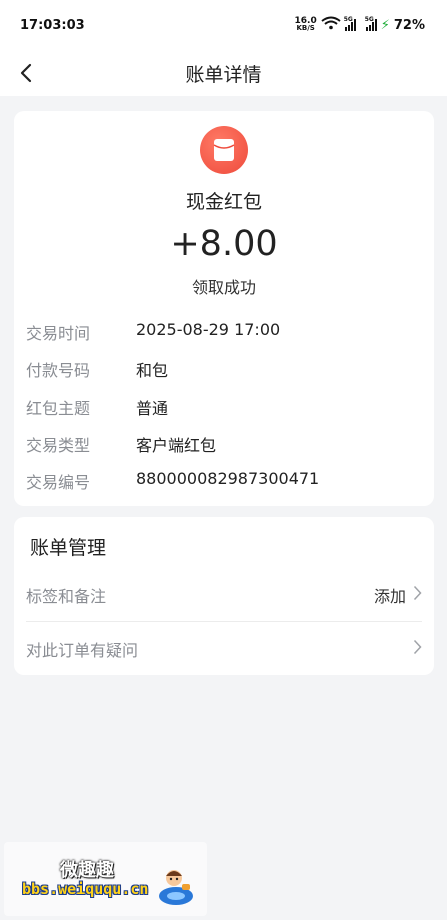 The image size is (447, 920). Describe the element at coordinates (82, 650) in the screenshot. I see `order-question-label: 对此订单有疑问` at that location.